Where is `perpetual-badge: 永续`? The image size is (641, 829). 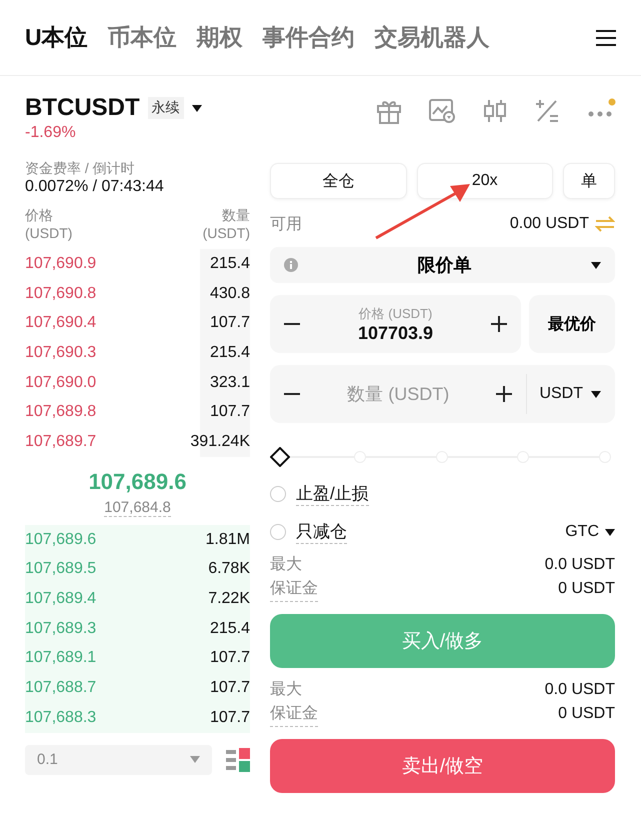
perpetual-badge: 永续 is located at coordinates (166, 108).